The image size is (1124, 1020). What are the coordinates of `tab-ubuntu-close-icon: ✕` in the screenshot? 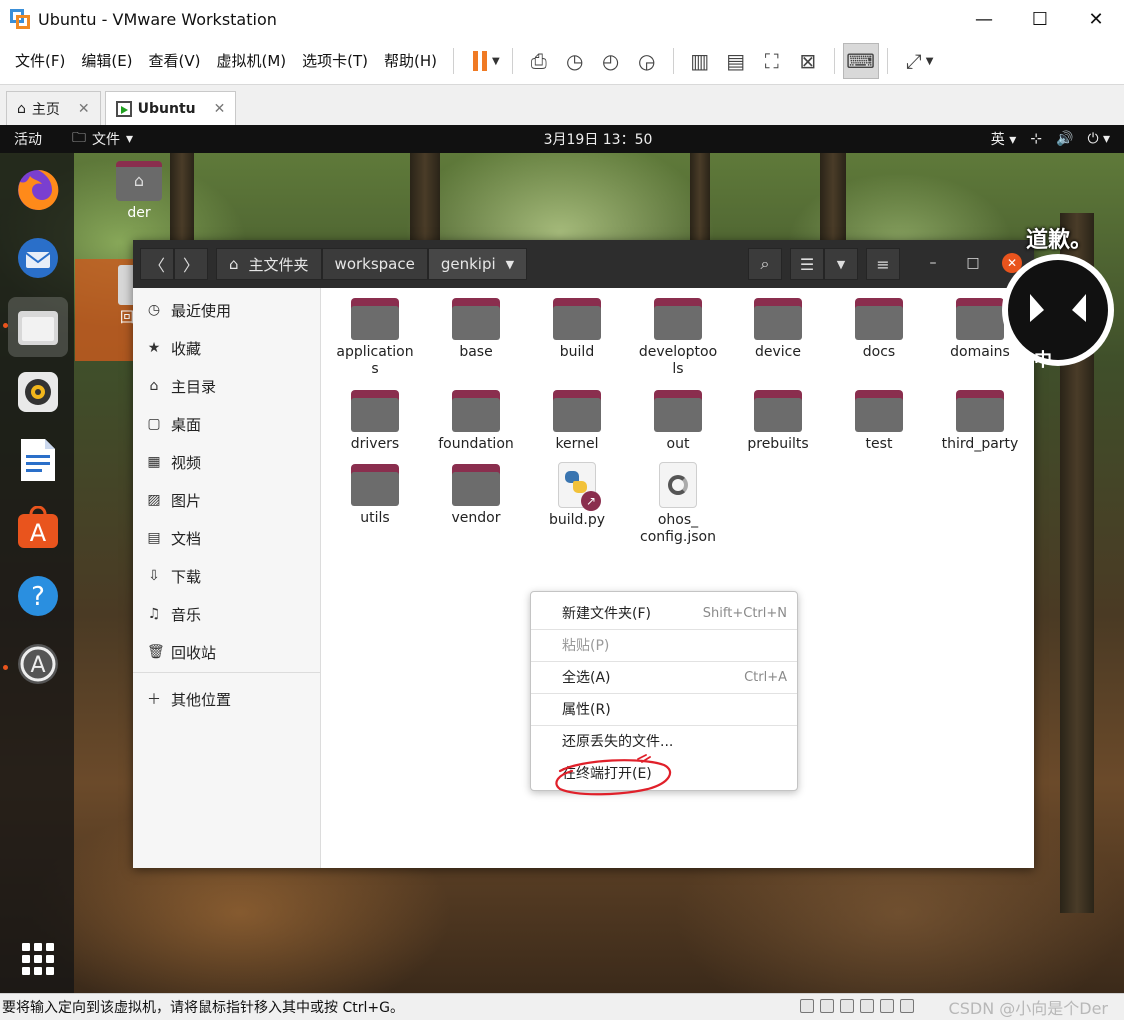 It's located at (220, 109).